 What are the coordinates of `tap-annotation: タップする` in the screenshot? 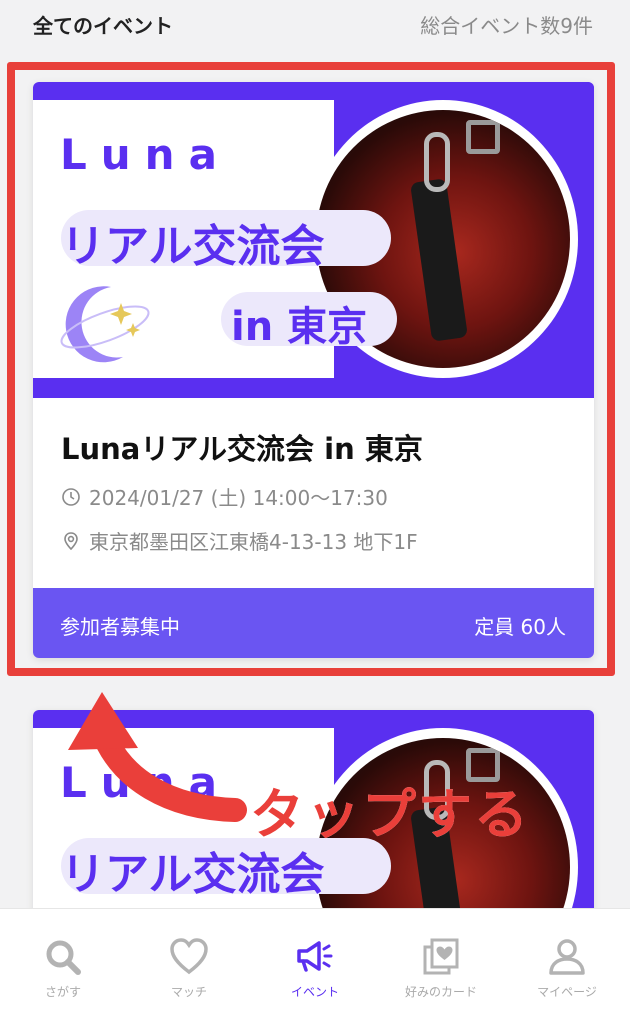 It's located at (390, 814).